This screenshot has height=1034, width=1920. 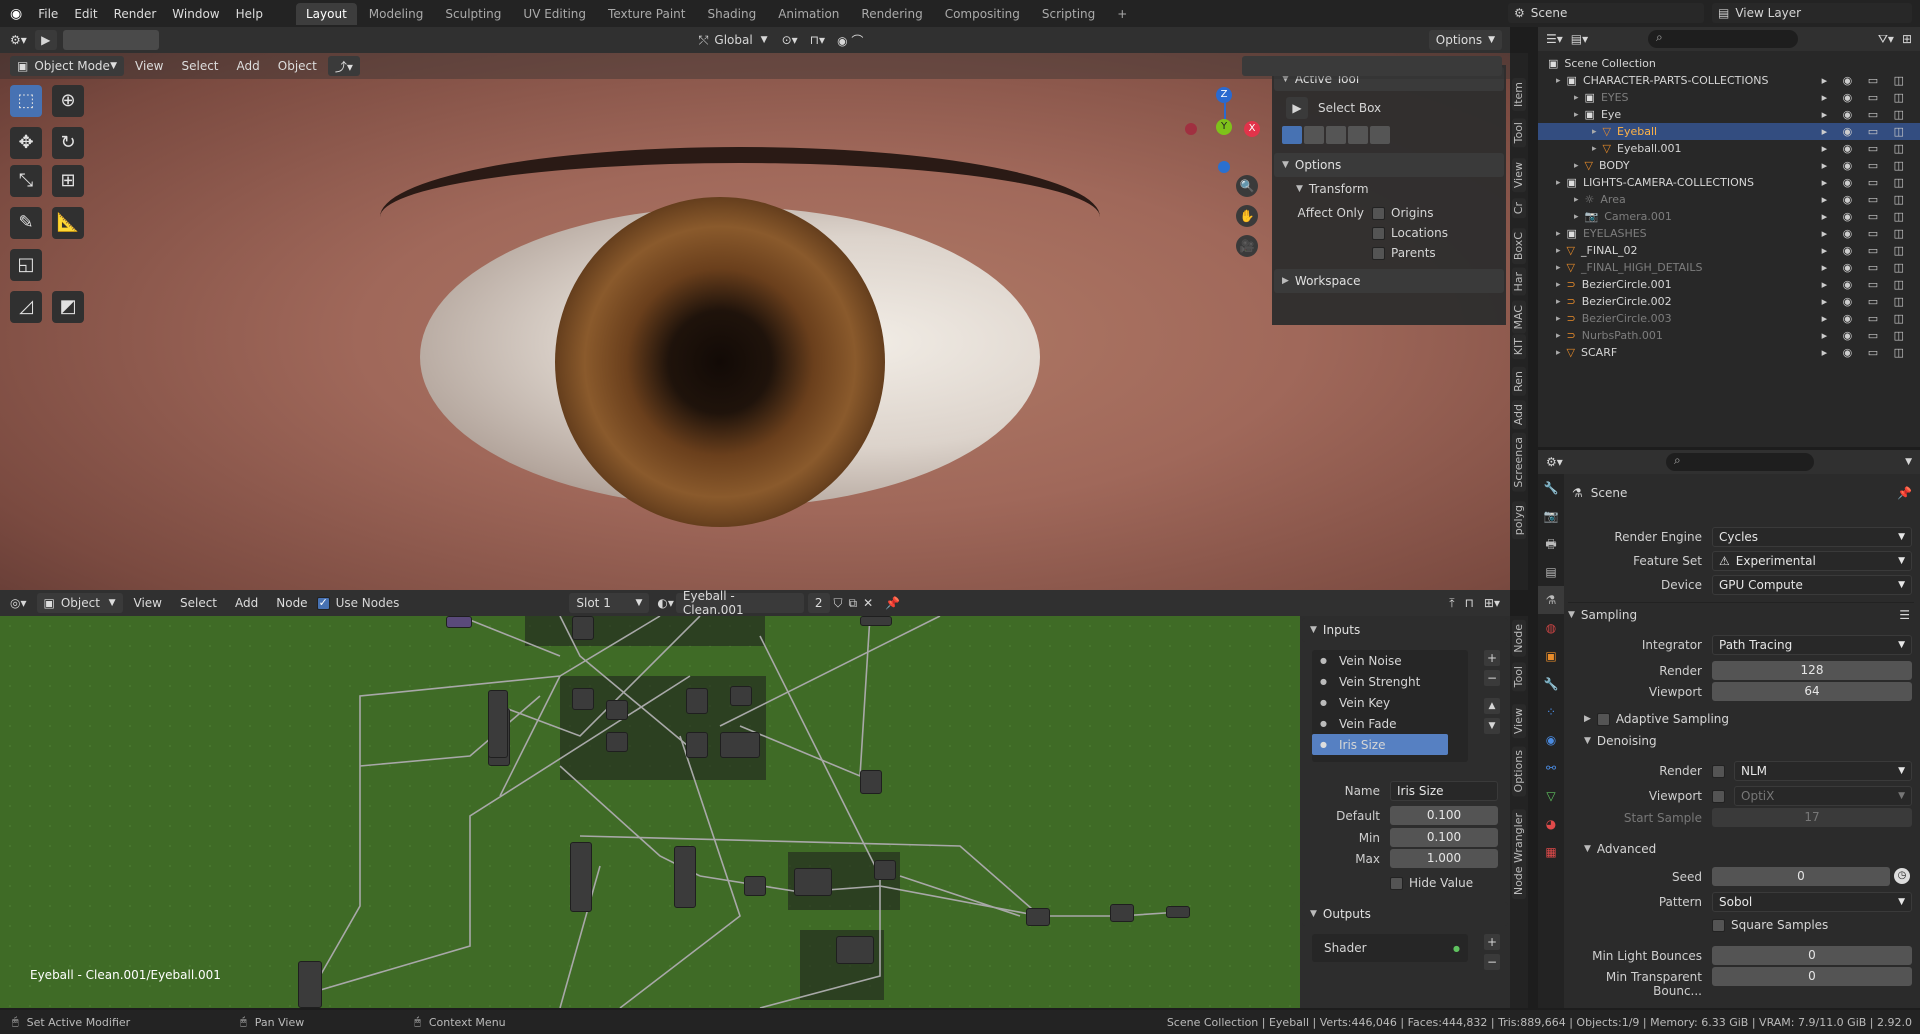 What do you see at coordinates (148, 603) in the screenshot?
I see `node-menu-view: View` at bounding box center [148, 603].